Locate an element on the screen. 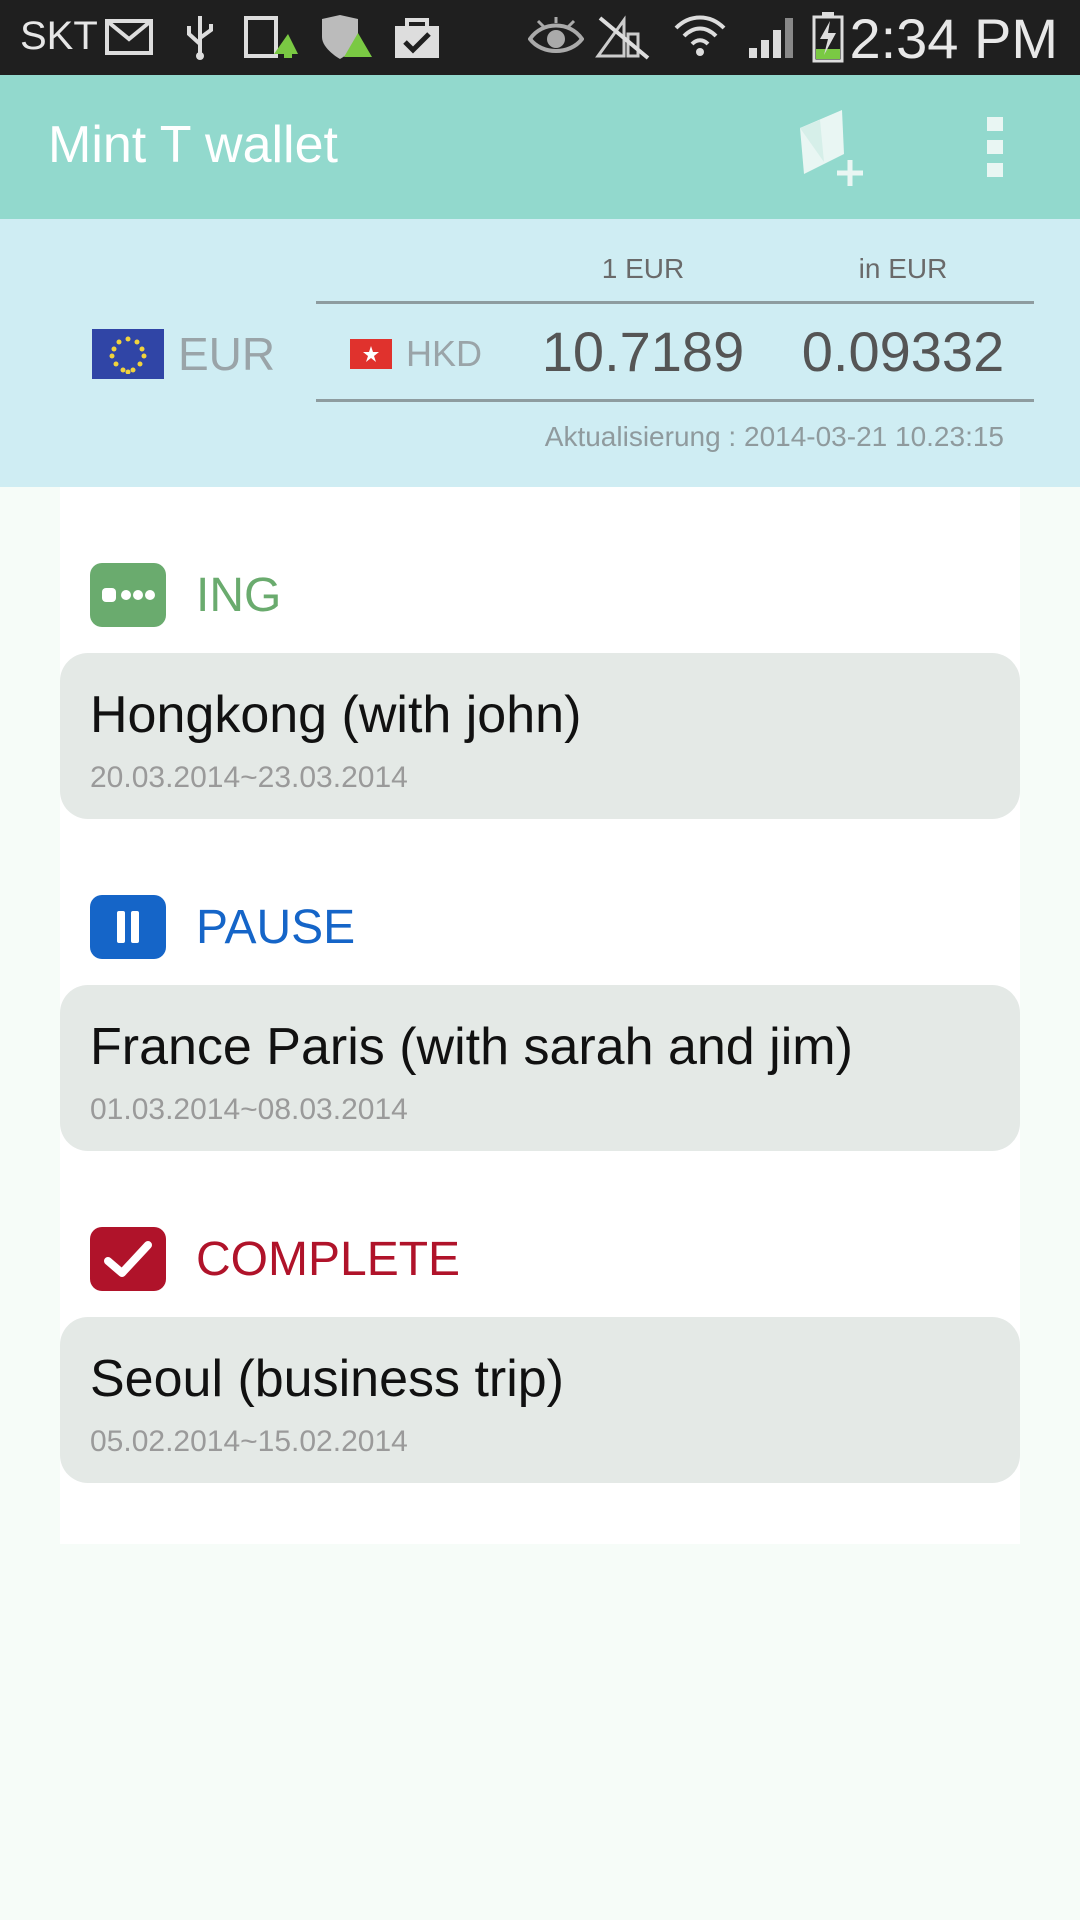 The width and height of the screenshot is (1080, 1920). in-progress-icon is located at coordinates (128, 595).